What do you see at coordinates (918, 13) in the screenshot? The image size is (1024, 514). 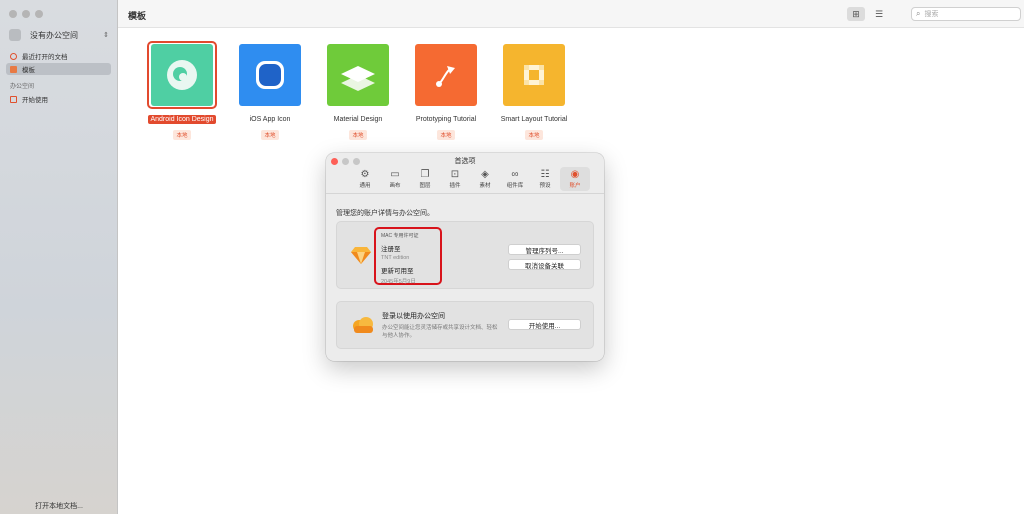 I see `search-icon: ⌕` at bounding box center [918, 13].